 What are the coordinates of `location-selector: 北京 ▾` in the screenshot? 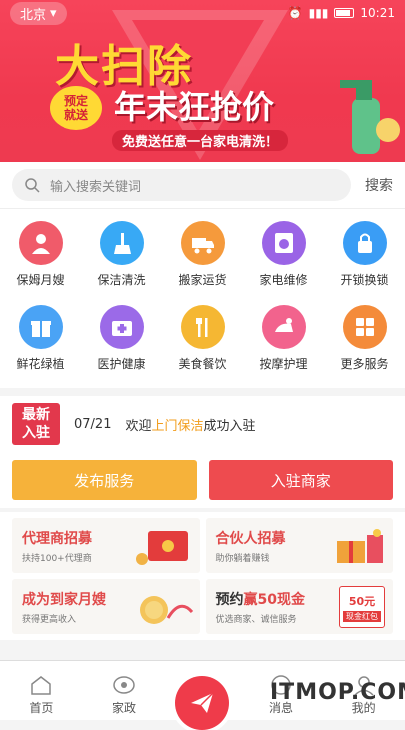 It's located at (38, 13).